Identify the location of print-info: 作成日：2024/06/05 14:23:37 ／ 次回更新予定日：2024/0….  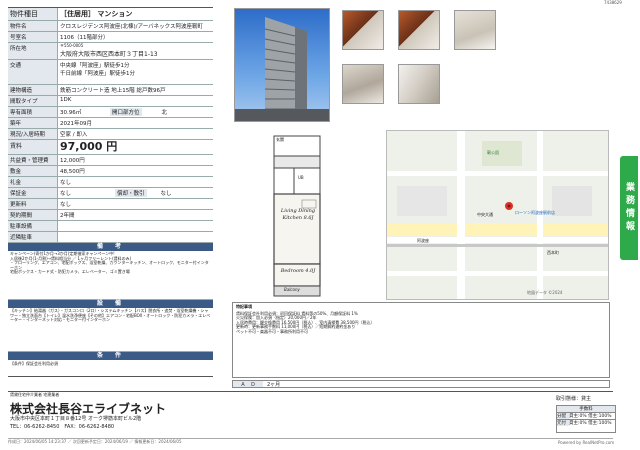
(310, 441).